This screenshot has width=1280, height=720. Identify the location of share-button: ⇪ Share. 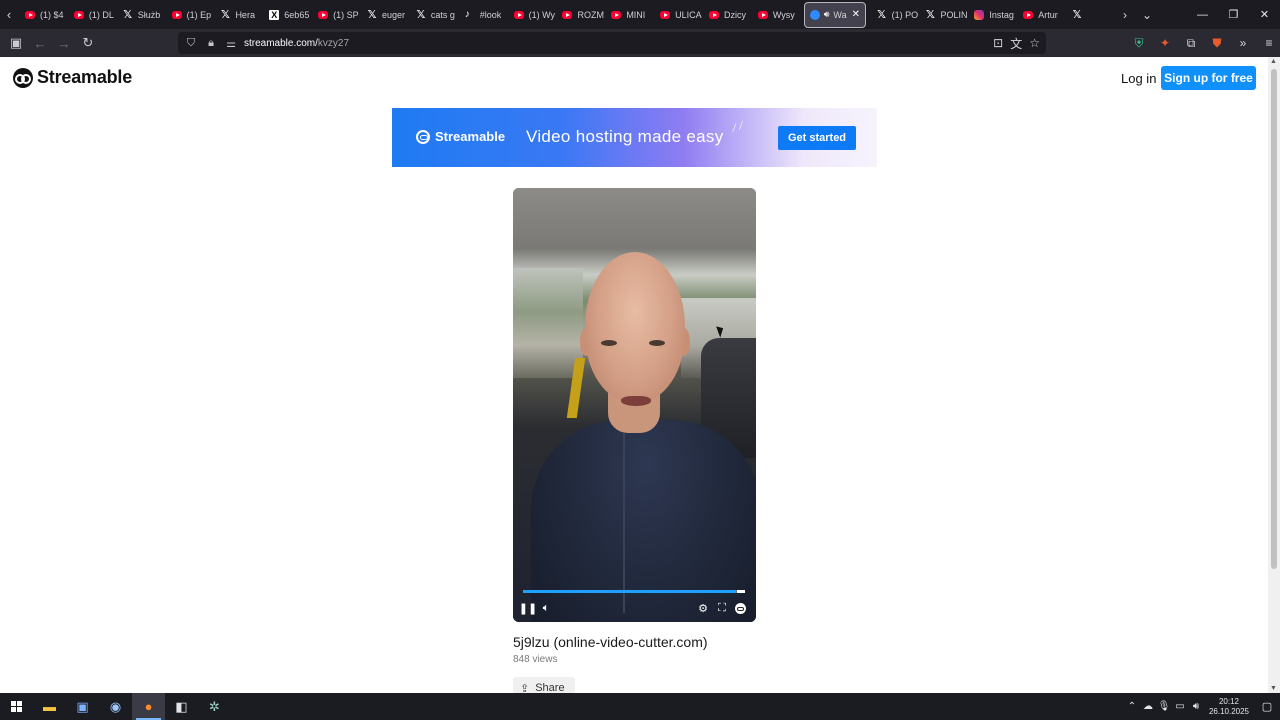
(544, 685).